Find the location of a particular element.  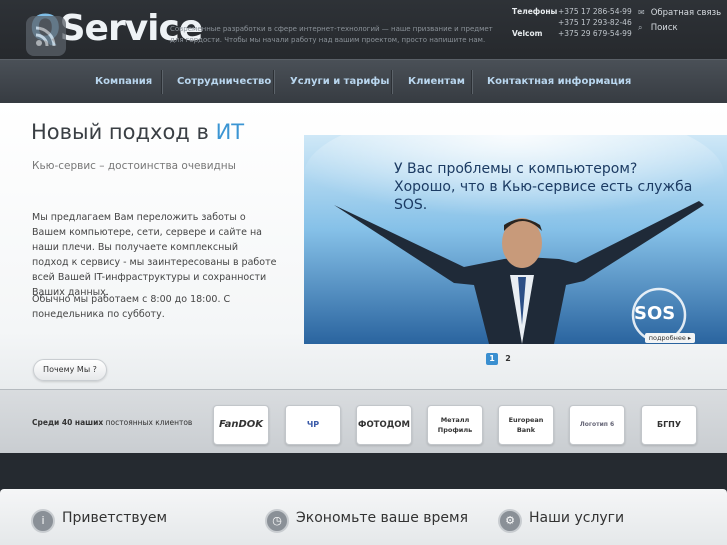

feature-services: ⚙ Наши услуги is located at coordinates (598, 521).